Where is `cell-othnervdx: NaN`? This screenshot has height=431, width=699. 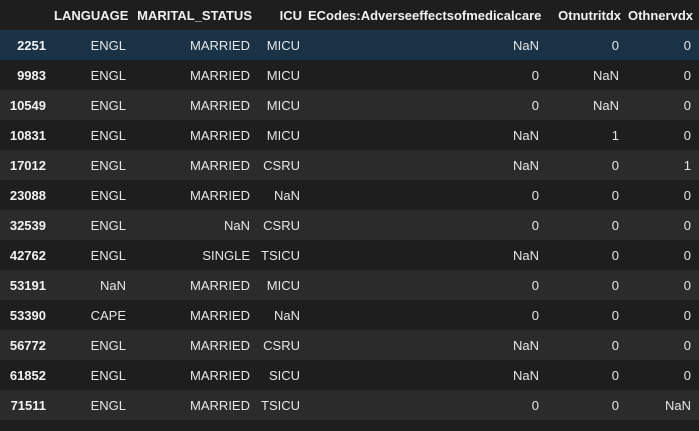
cell-othnervdx: NaN is located at coordinates (677, 405).